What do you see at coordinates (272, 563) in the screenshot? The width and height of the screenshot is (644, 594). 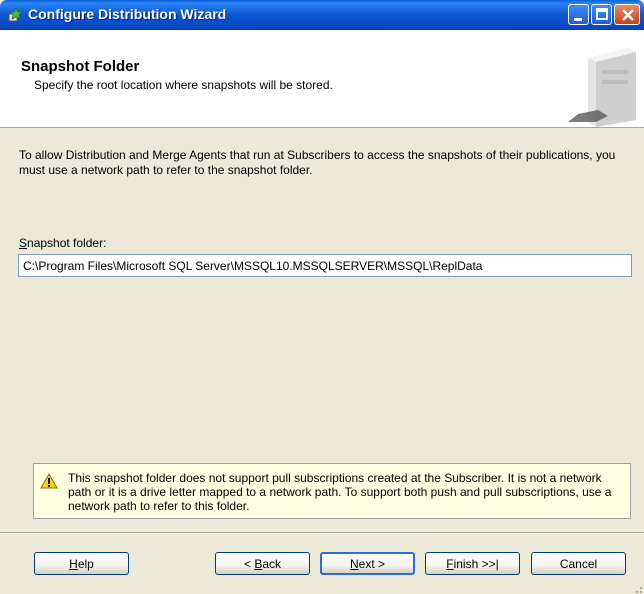 I see `back-label: ack` at bounding box center [272, 563].